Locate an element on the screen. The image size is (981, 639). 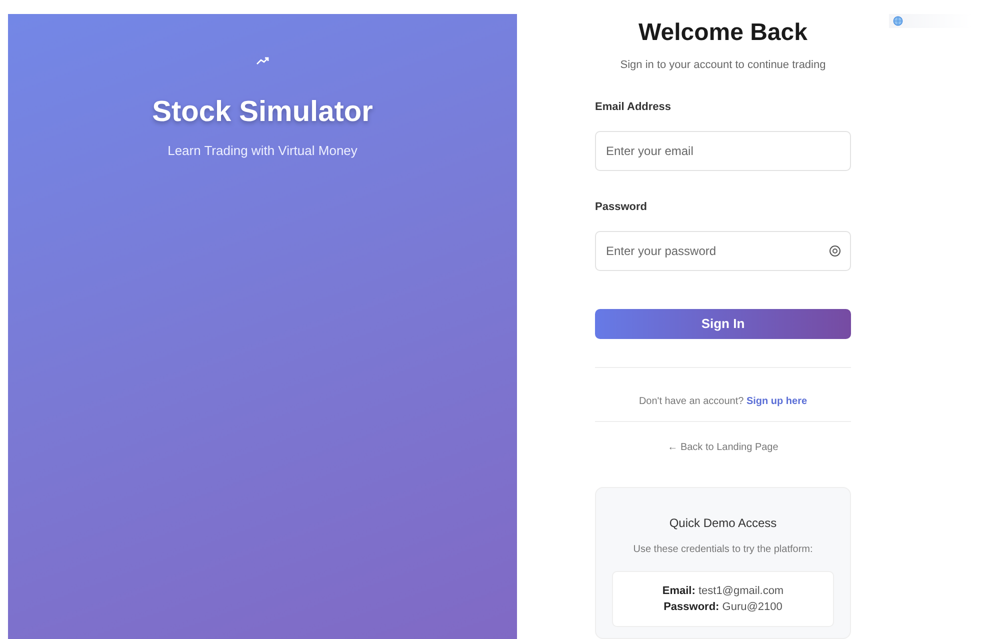
trend-up-icon is located at coordinates (263, 61).